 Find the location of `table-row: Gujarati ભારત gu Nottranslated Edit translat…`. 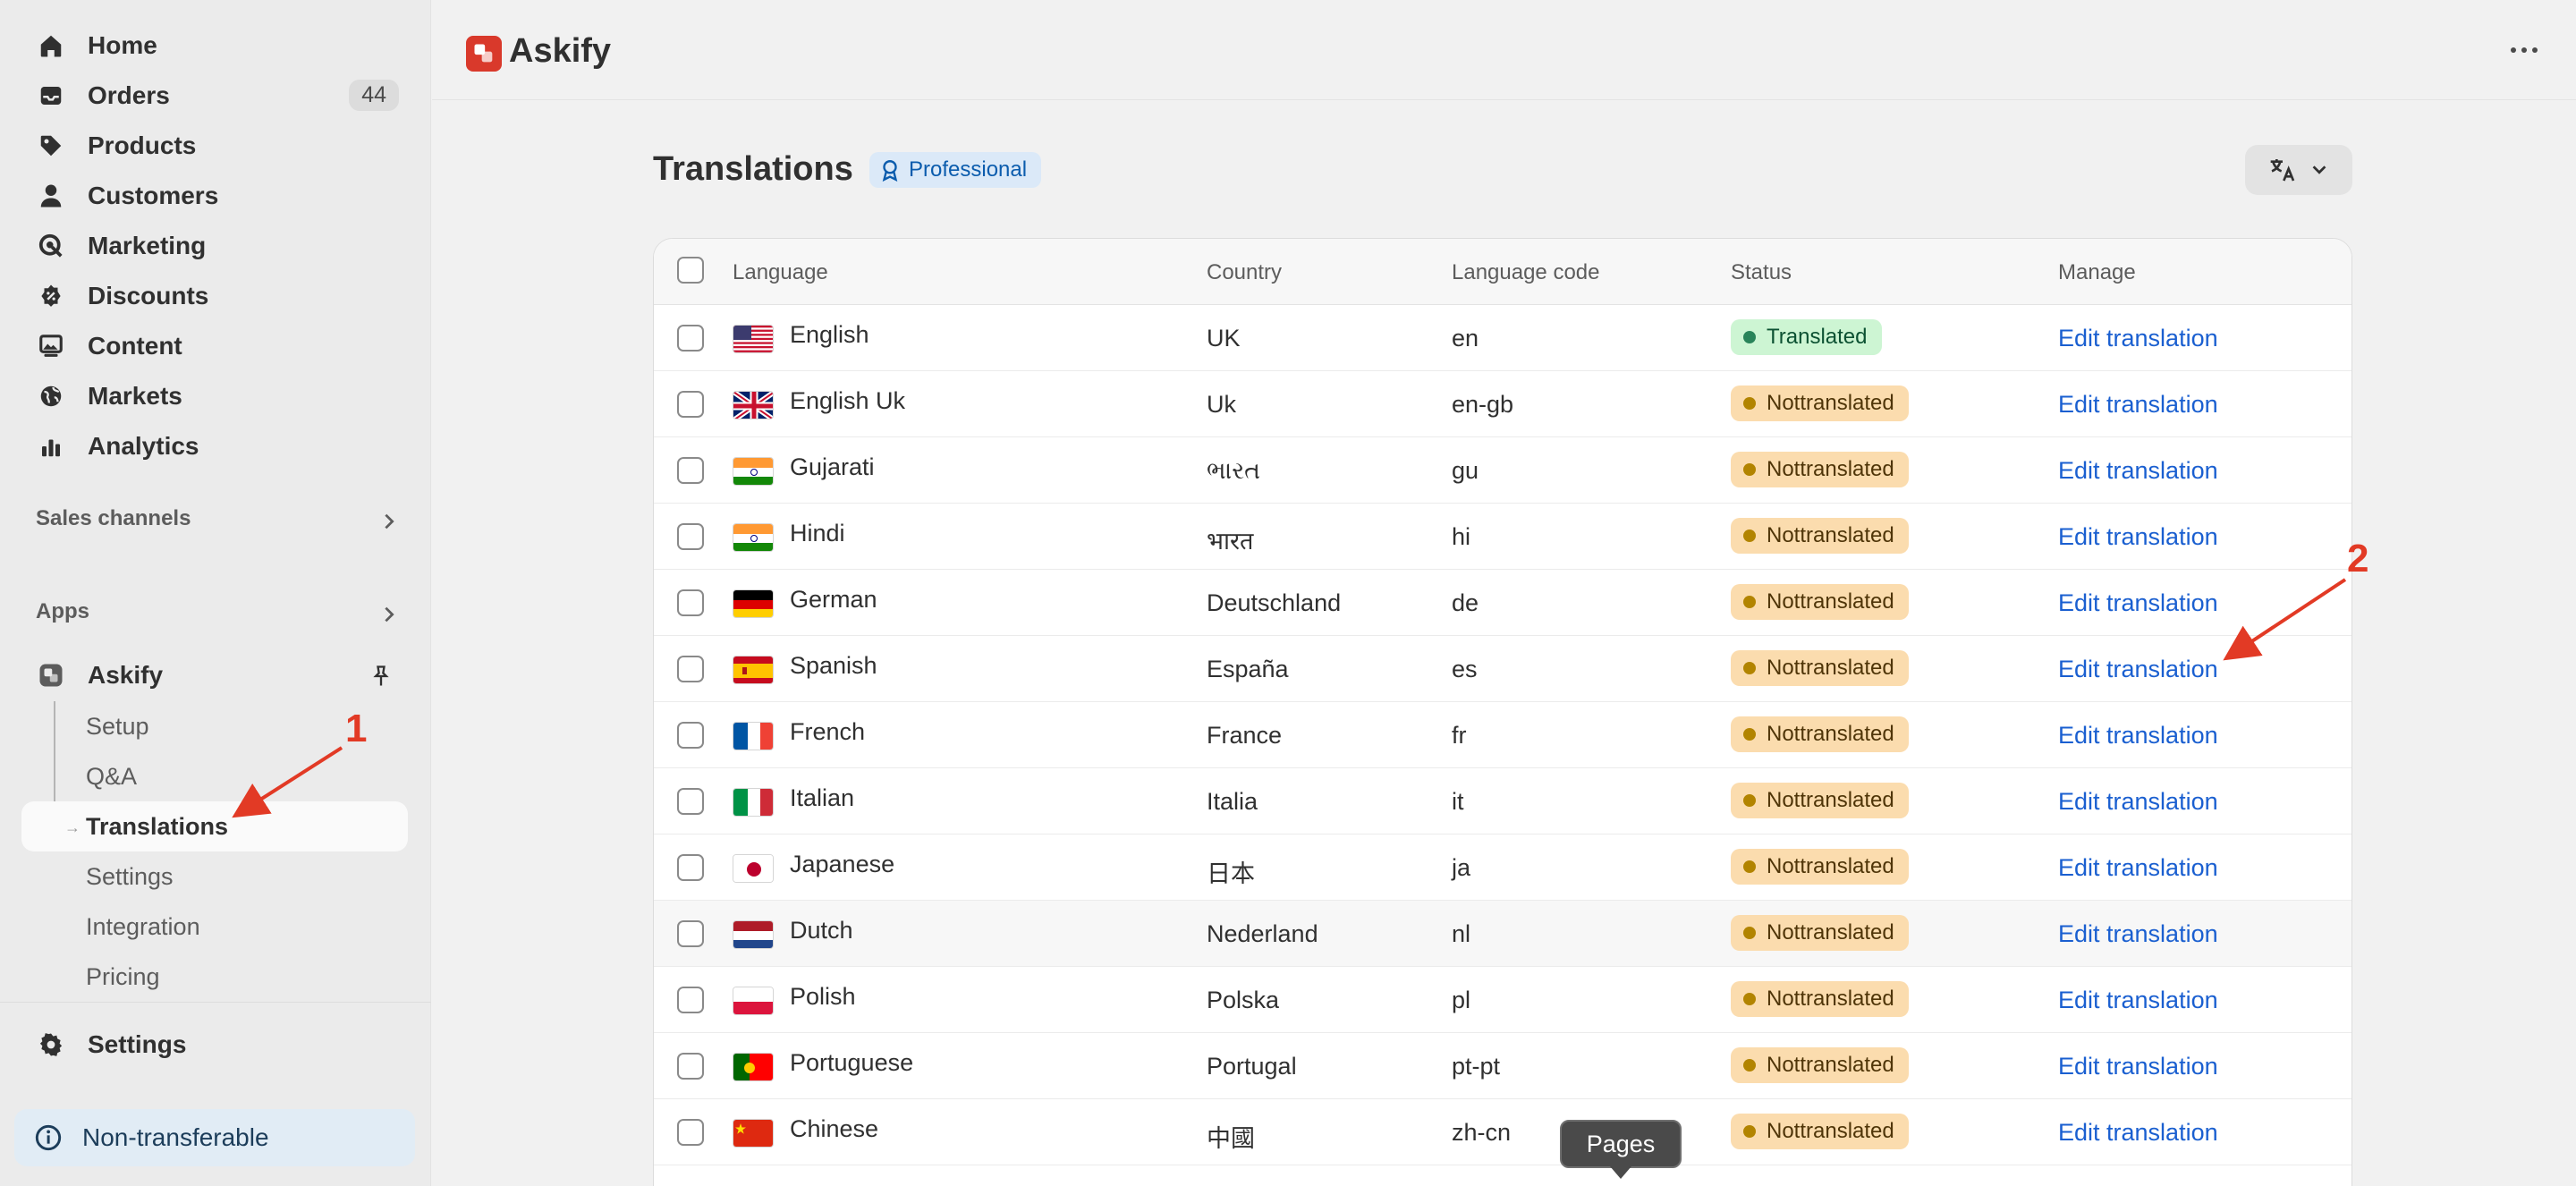

table-row: Gujarati ભારત gu Nottranslated Edit translat… is located at coordinates (1502, 470).